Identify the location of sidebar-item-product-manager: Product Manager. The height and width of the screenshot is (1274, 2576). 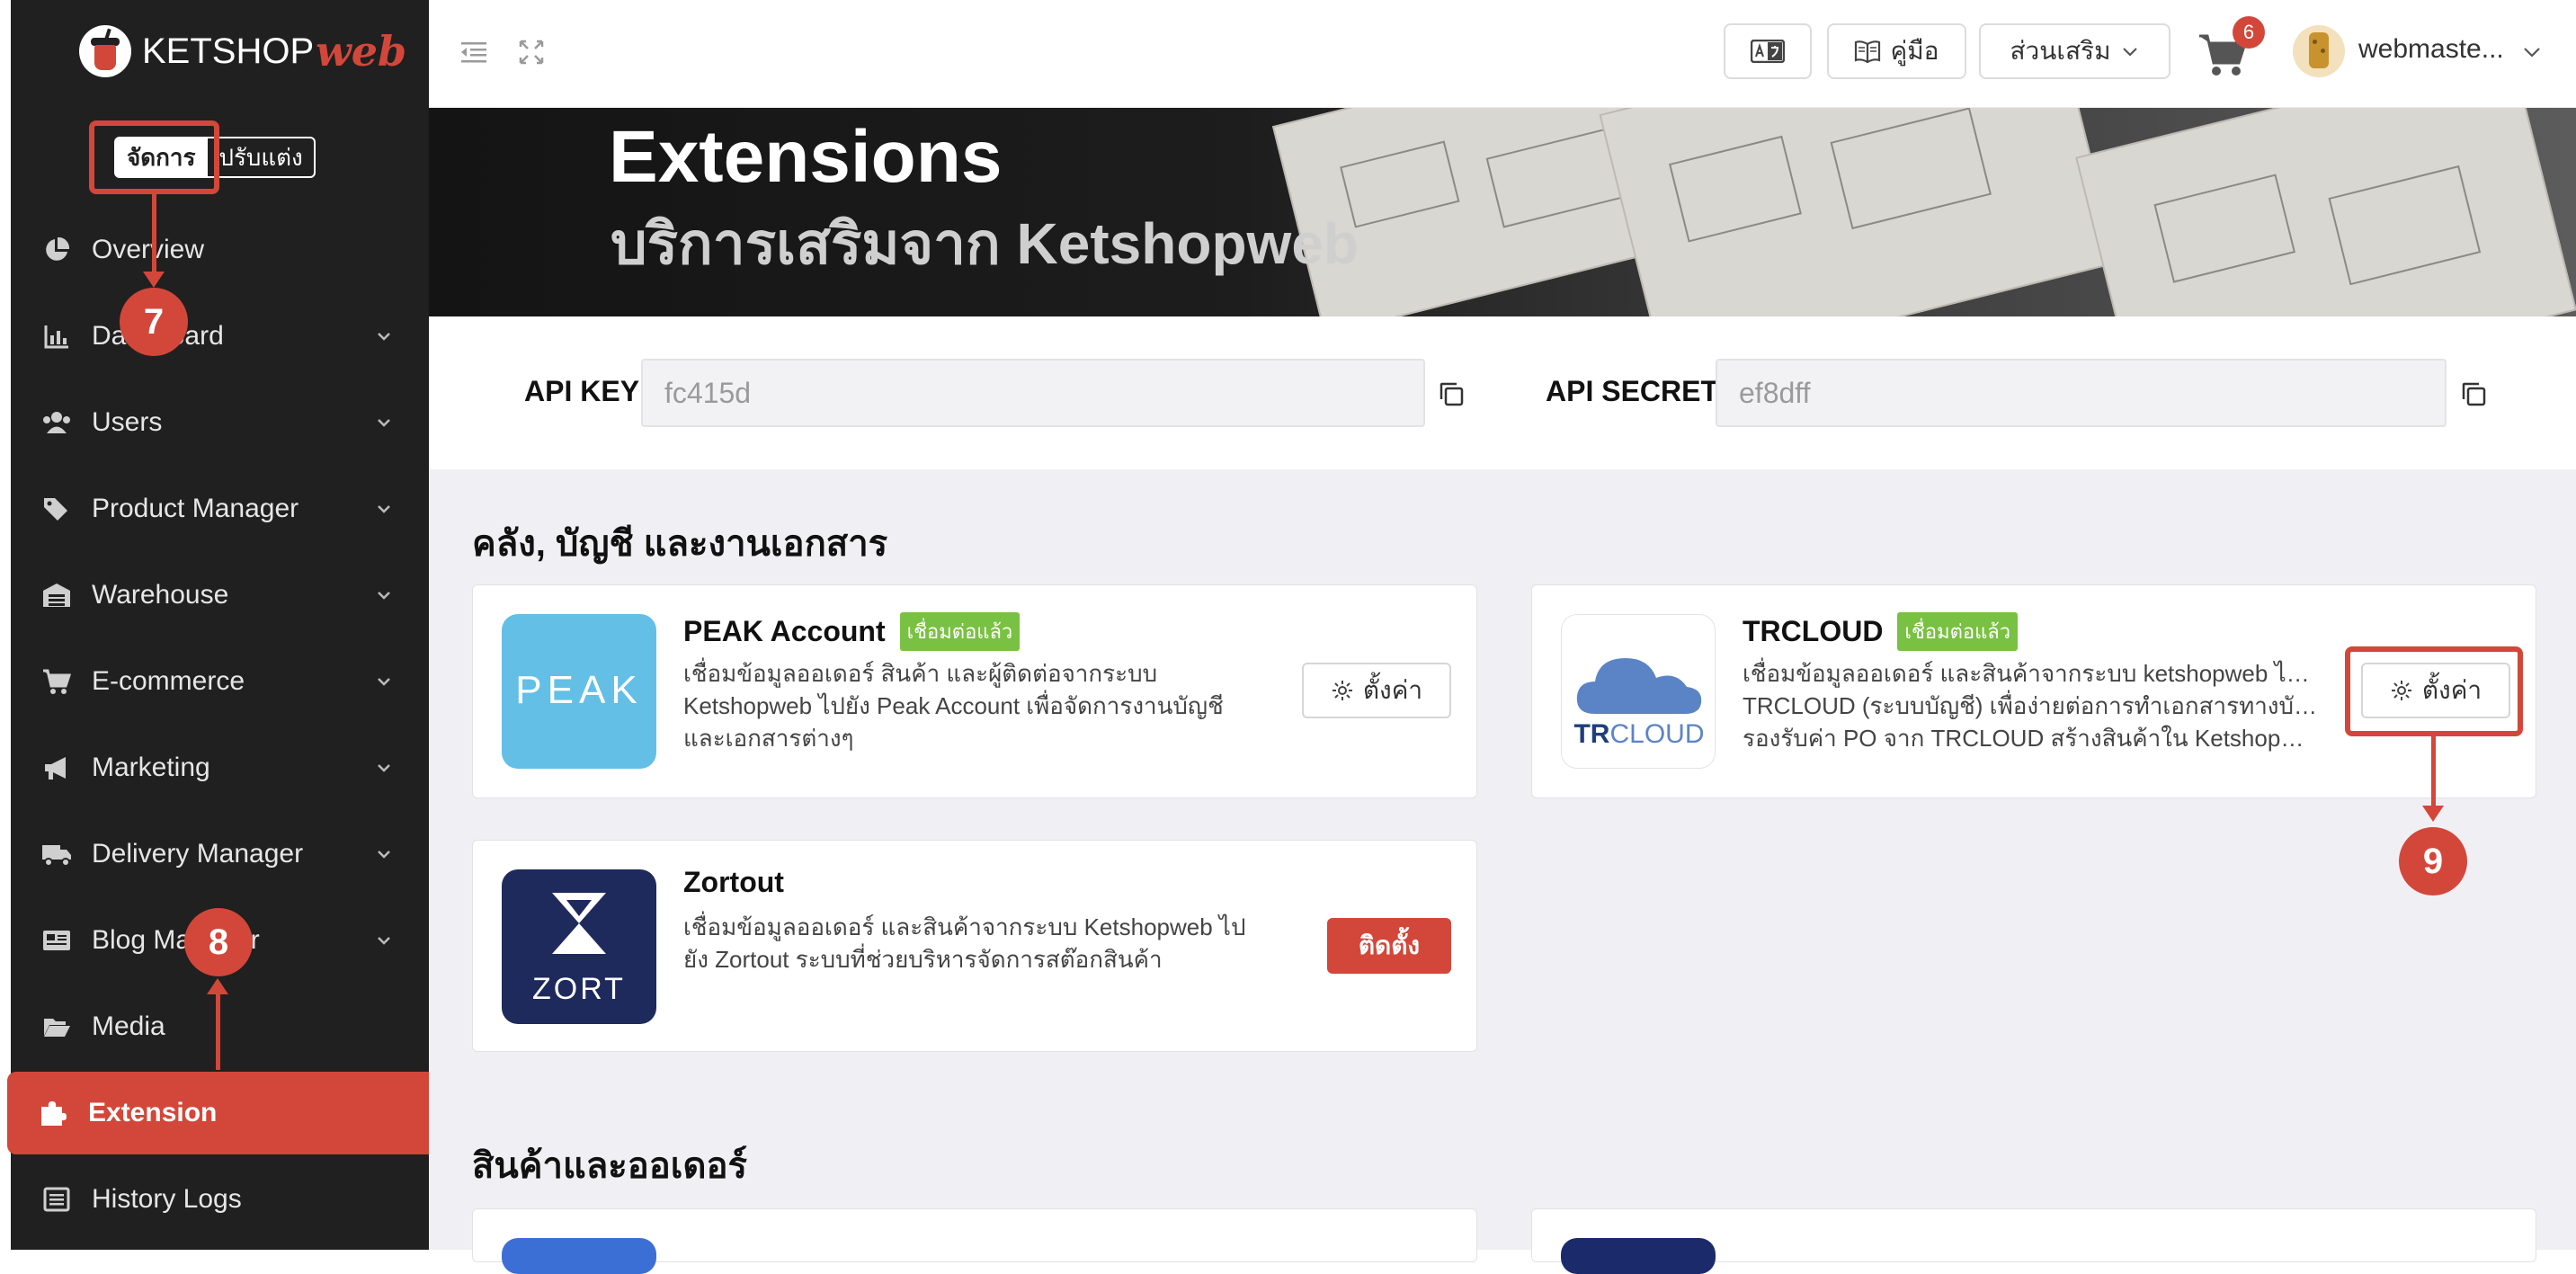
(220, 509).